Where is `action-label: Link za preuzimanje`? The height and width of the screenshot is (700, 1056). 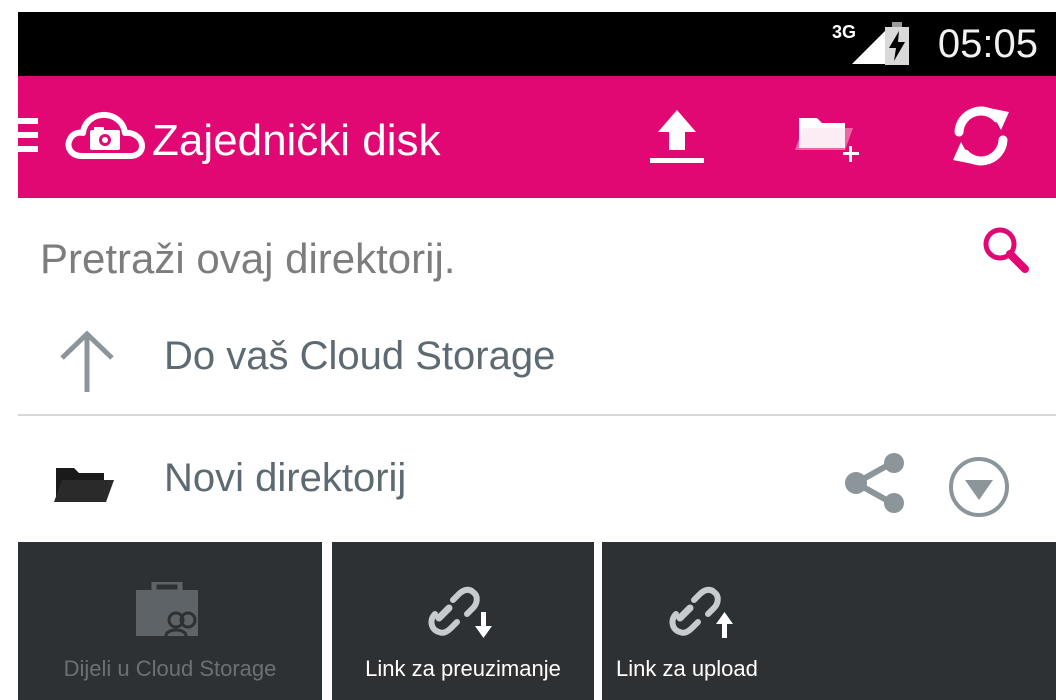
action-label: Link za preuzimanje is located at coordinates (463, 668).